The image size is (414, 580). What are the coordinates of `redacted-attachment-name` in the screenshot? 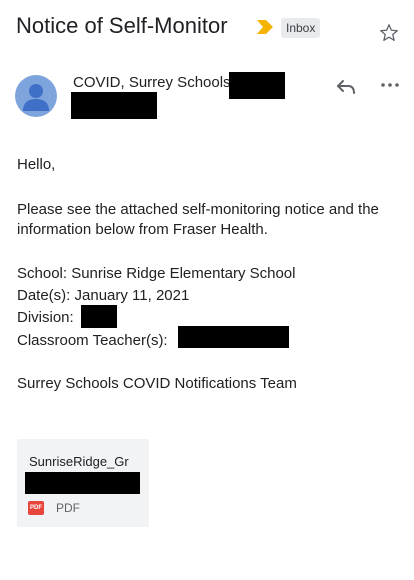 It's located at (82, 483).